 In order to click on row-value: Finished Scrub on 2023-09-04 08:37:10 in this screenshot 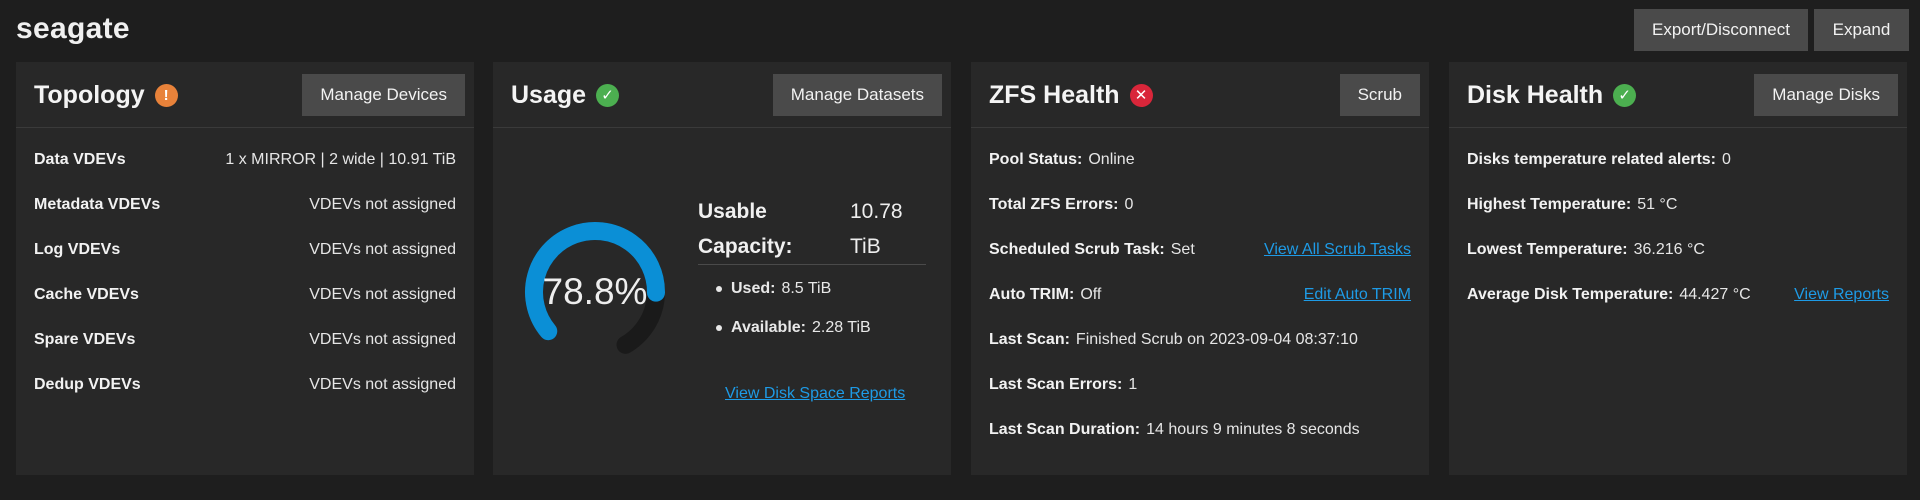, I will do `click(1216, 339)`.